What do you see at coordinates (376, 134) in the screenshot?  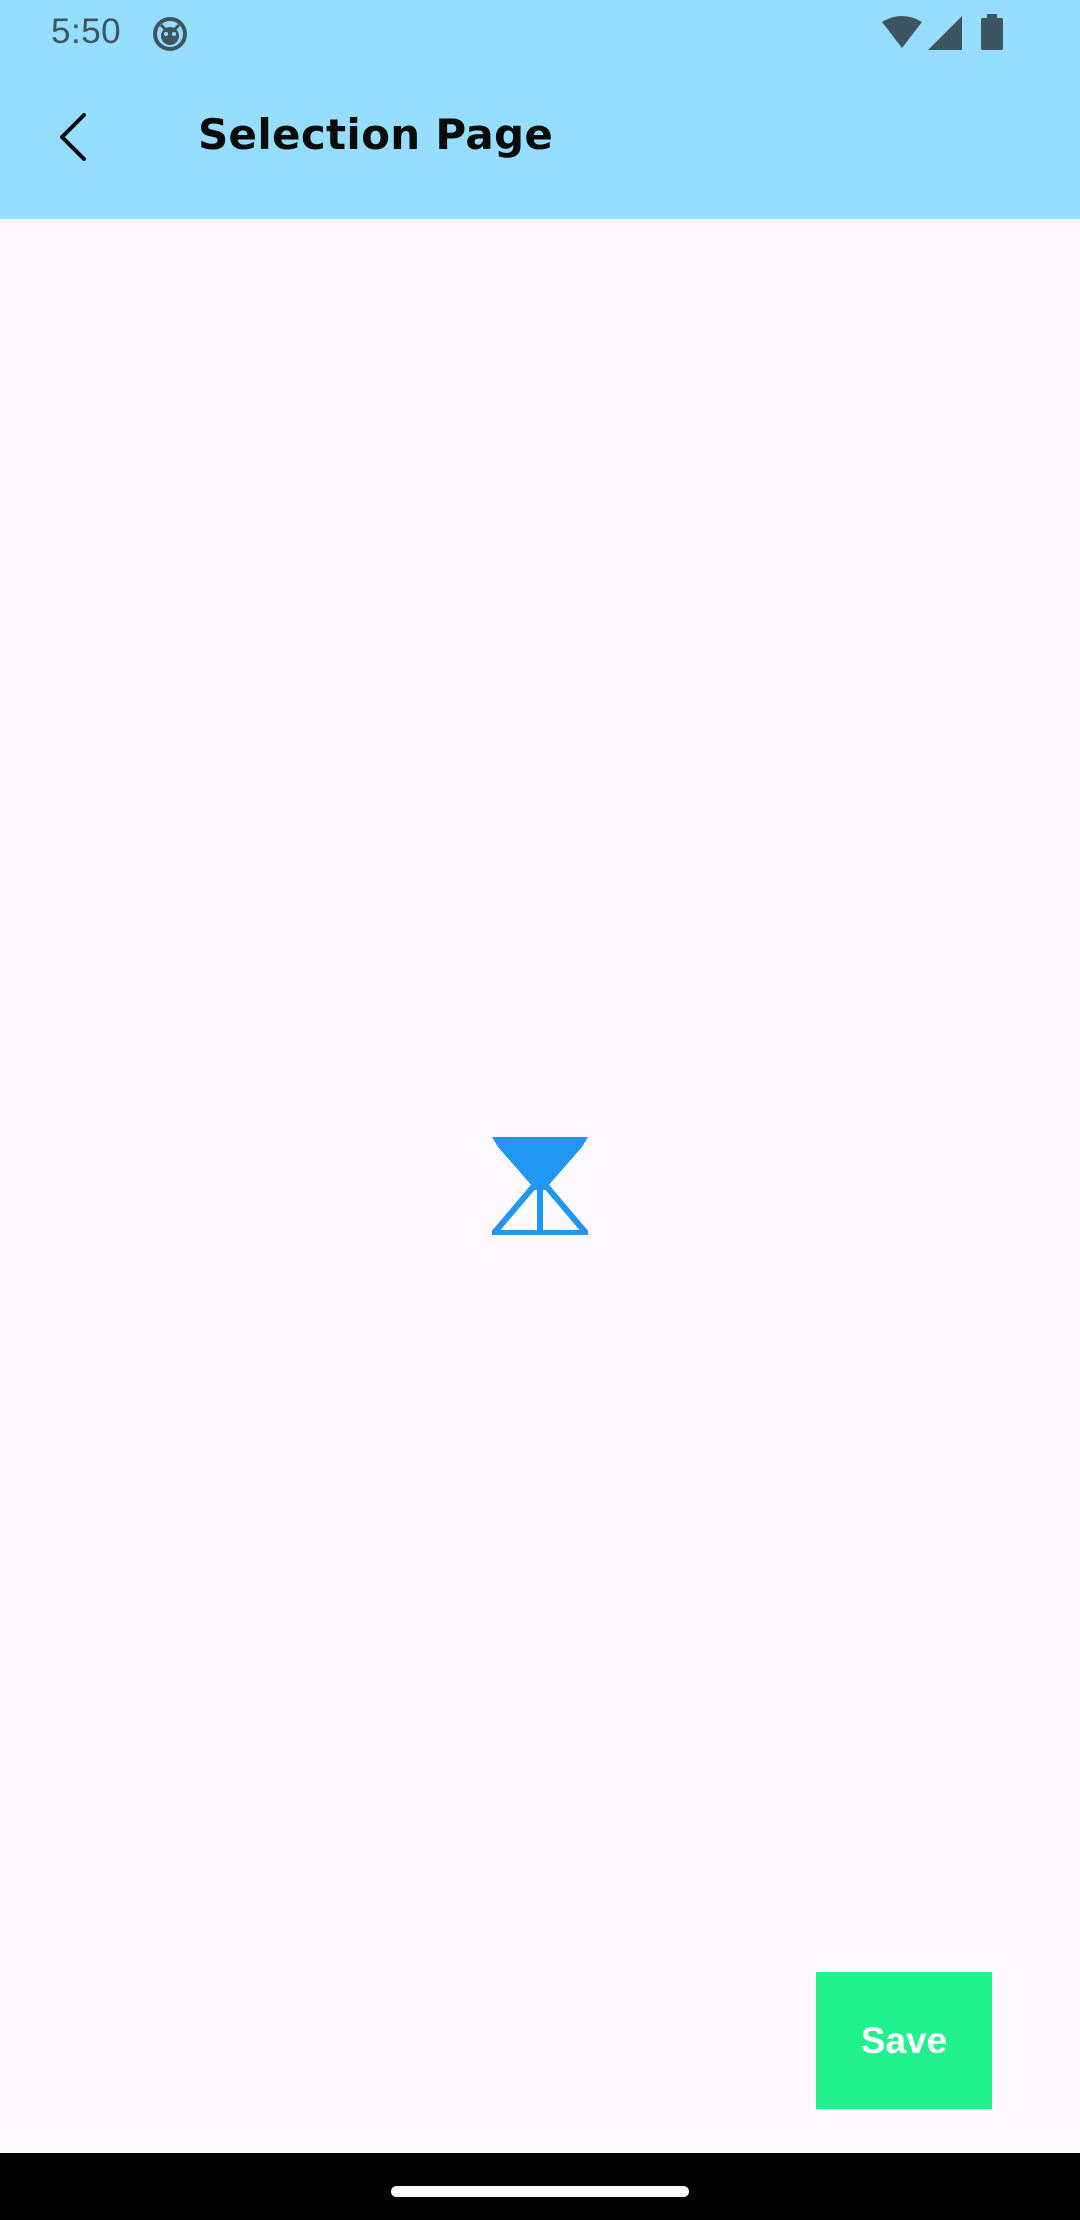 I see `page-title: Selection Page` at bounding box center [376, 134].